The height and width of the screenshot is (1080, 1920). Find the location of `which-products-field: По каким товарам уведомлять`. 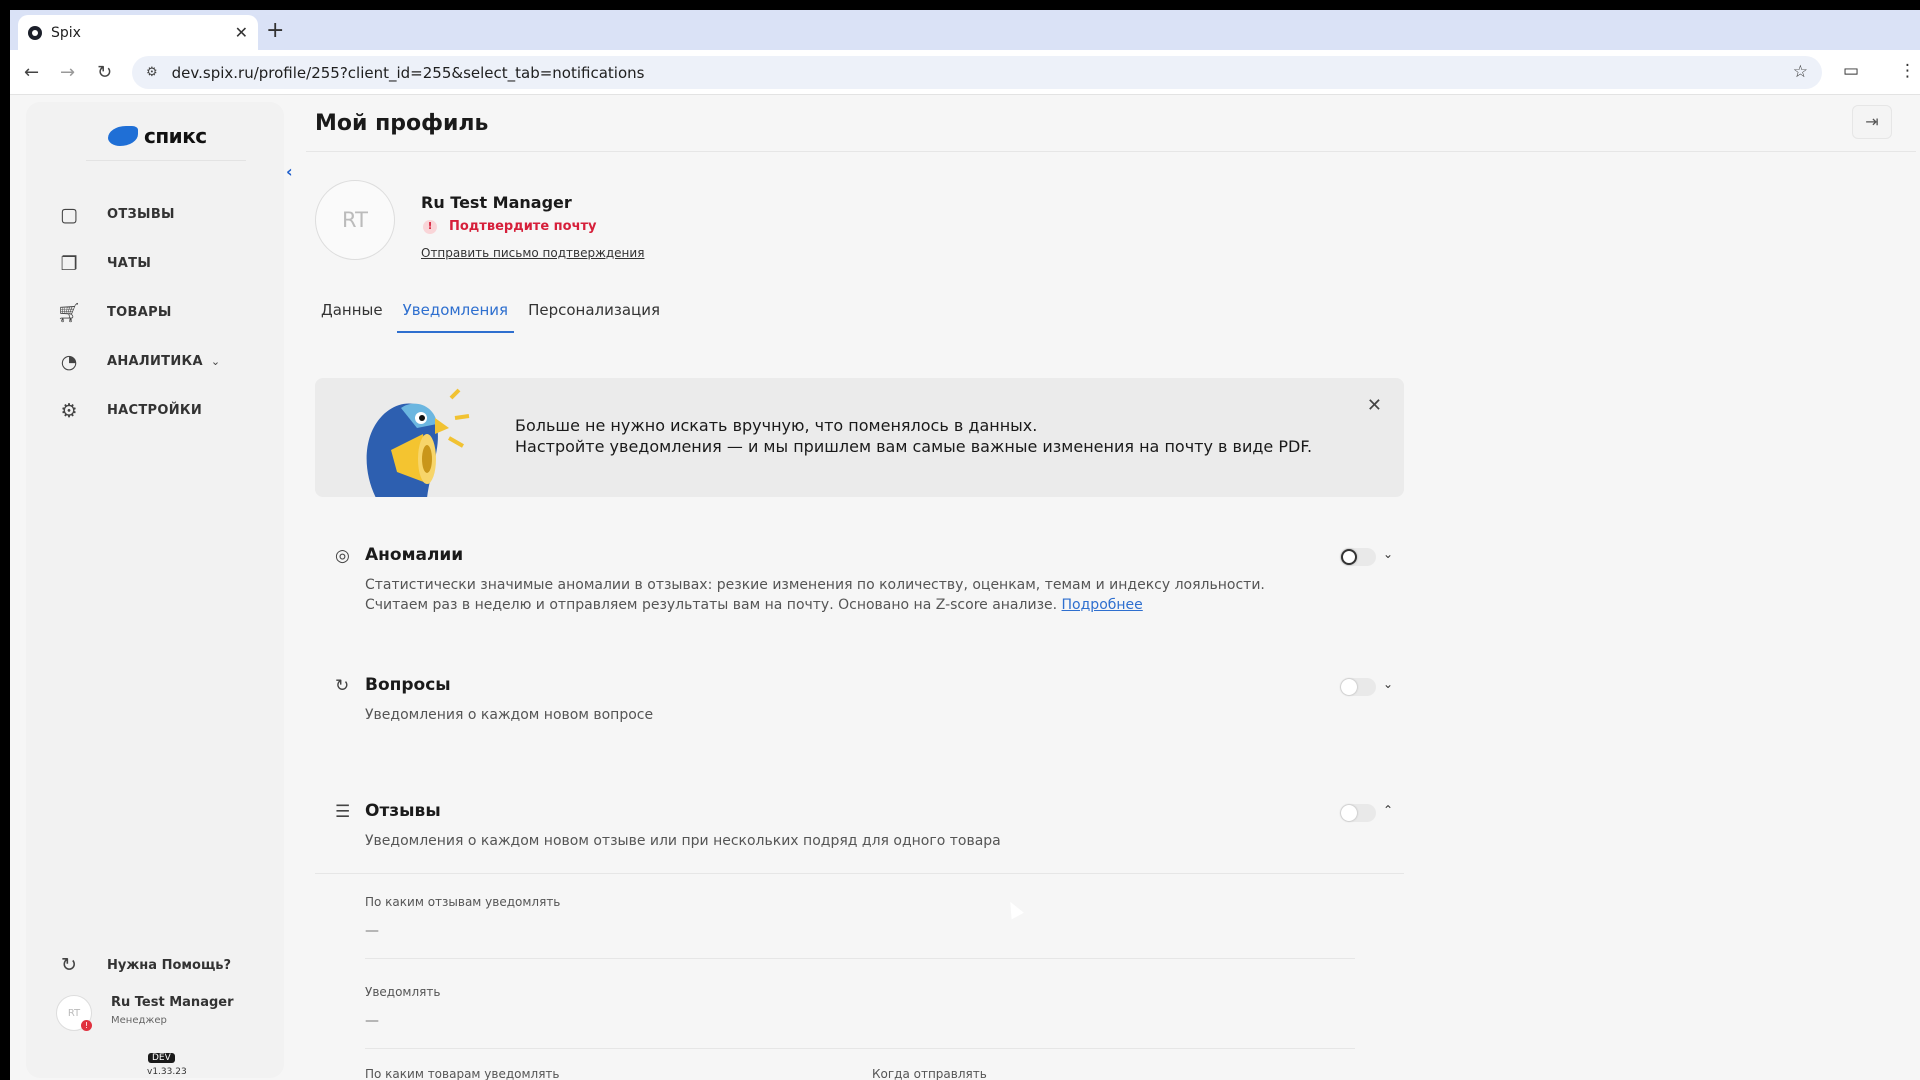

which-products-field: По каким товарам уведомлять is located at coordinates (615, 1073).